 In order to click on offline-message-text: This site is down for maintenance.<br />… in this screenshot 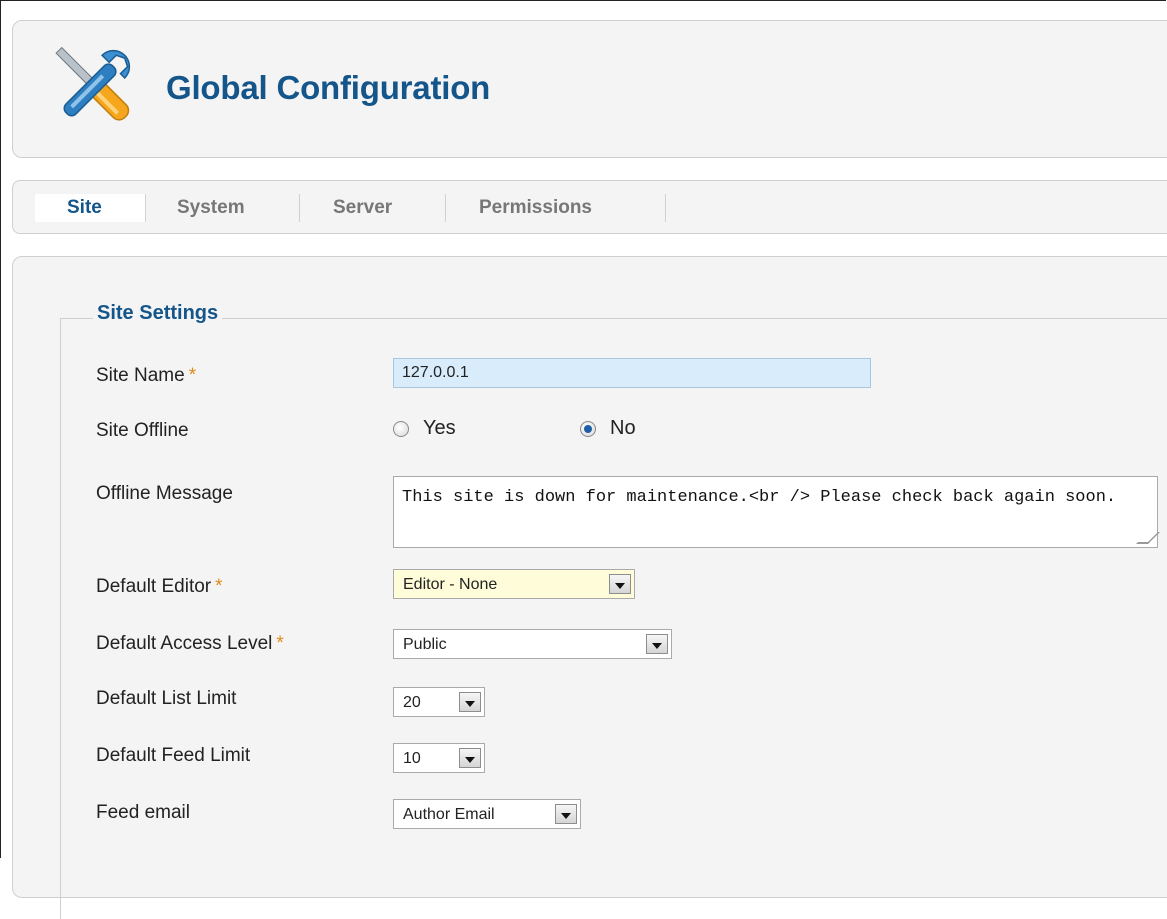, I will do `click(759, 497)`.